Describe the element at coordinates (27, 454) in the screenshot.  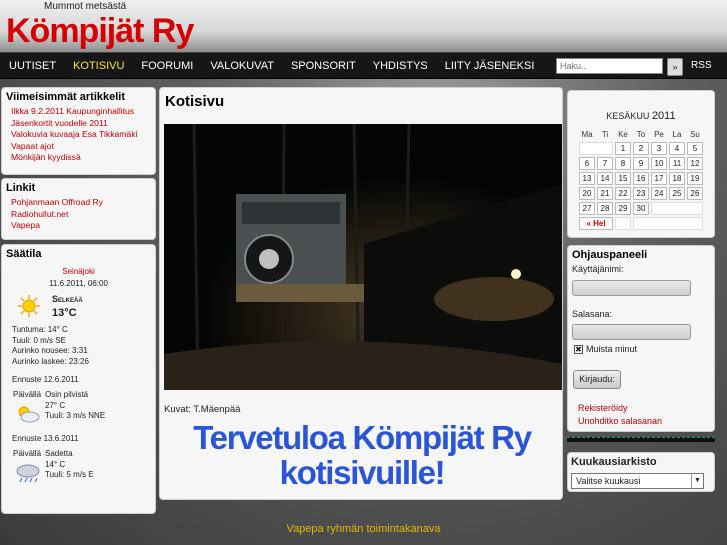
I see `forecast-label: Päivällä` at that location.